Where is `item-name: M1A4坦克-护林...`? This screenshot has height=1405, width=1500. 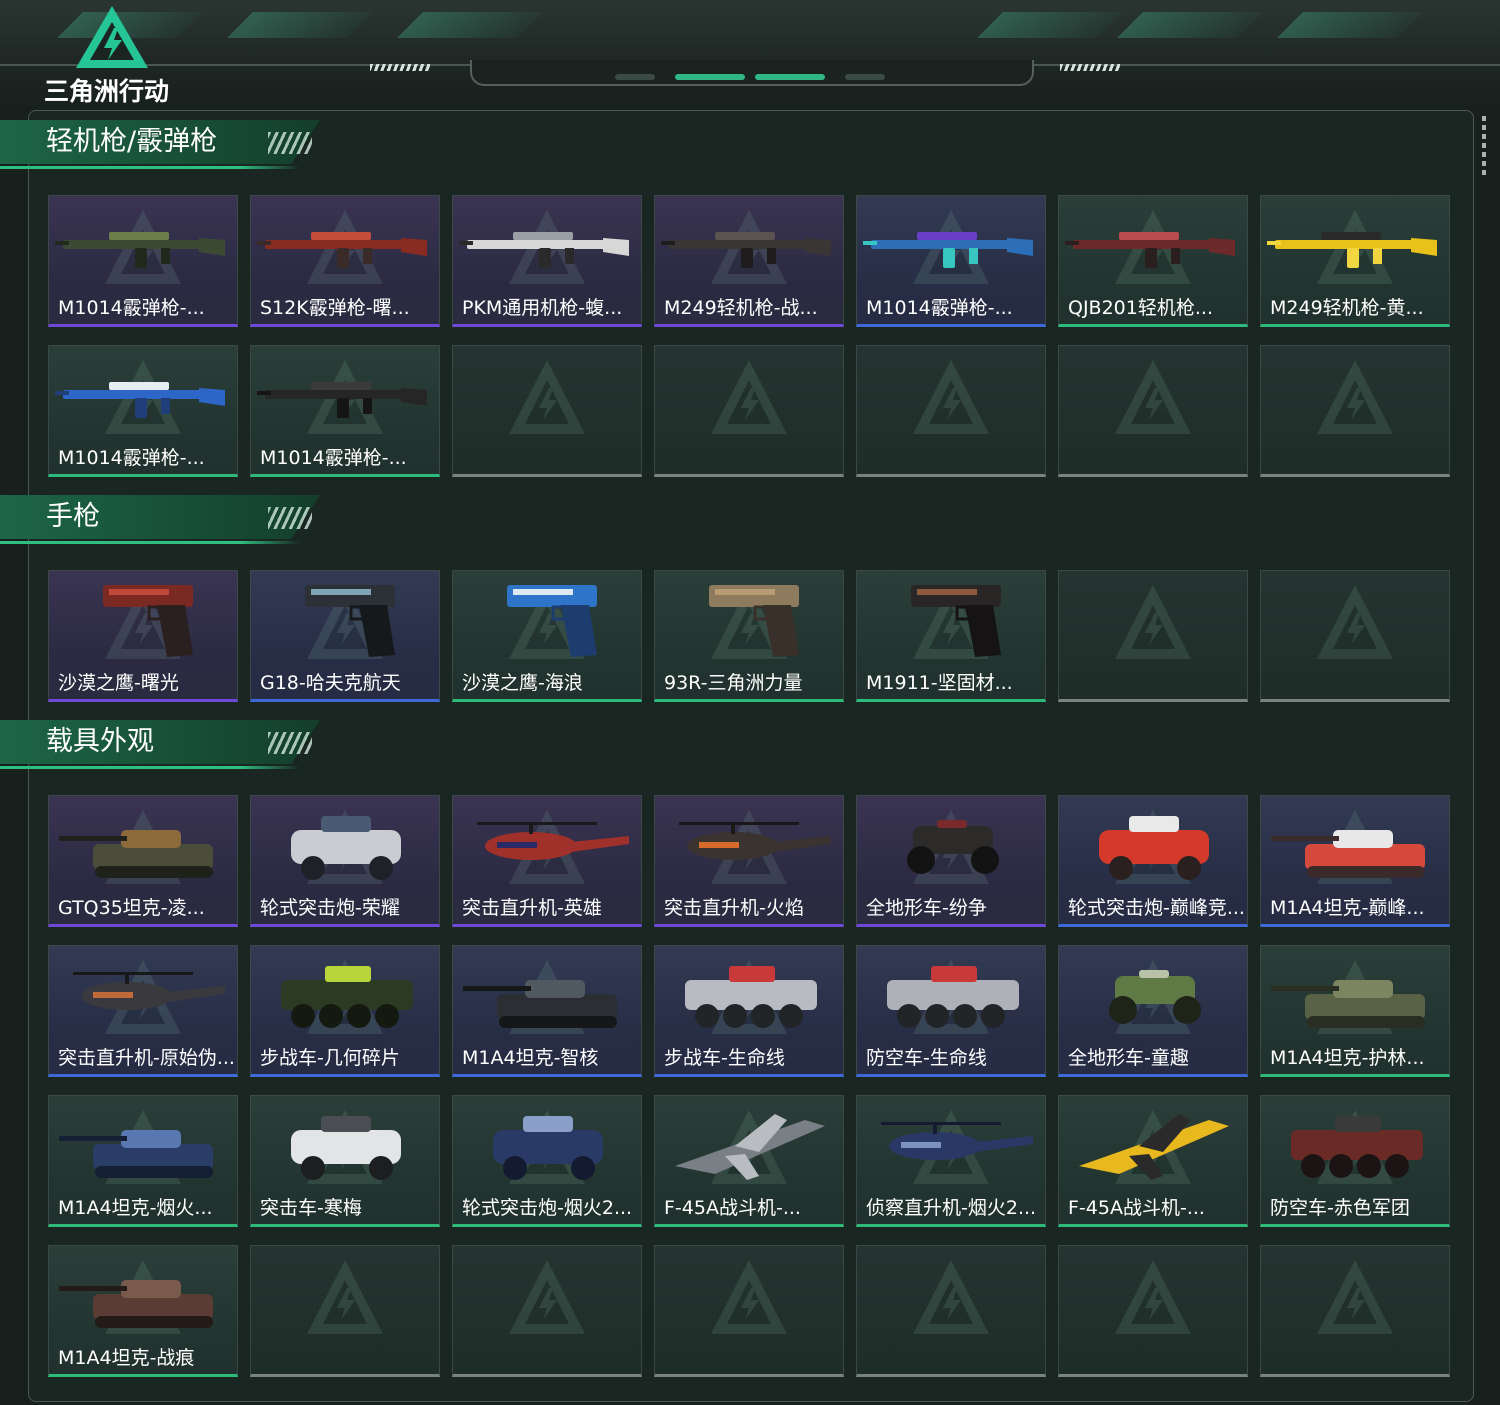 item-name: M1A4坦克-护林... is located at coordinates (1347, 1058).